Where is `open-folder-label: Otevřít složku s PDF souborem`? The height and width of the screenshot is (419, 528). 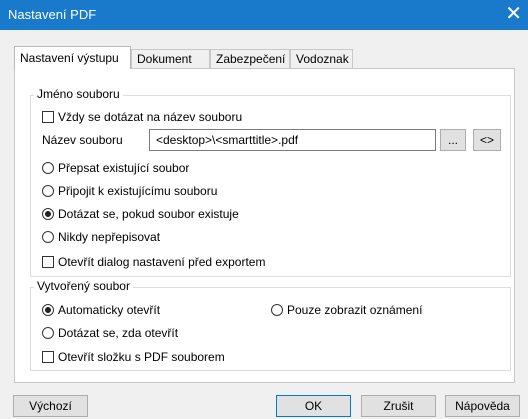 open-folder-label: Otevřít složku s PDF souborem is located at coordinates (141, 357).